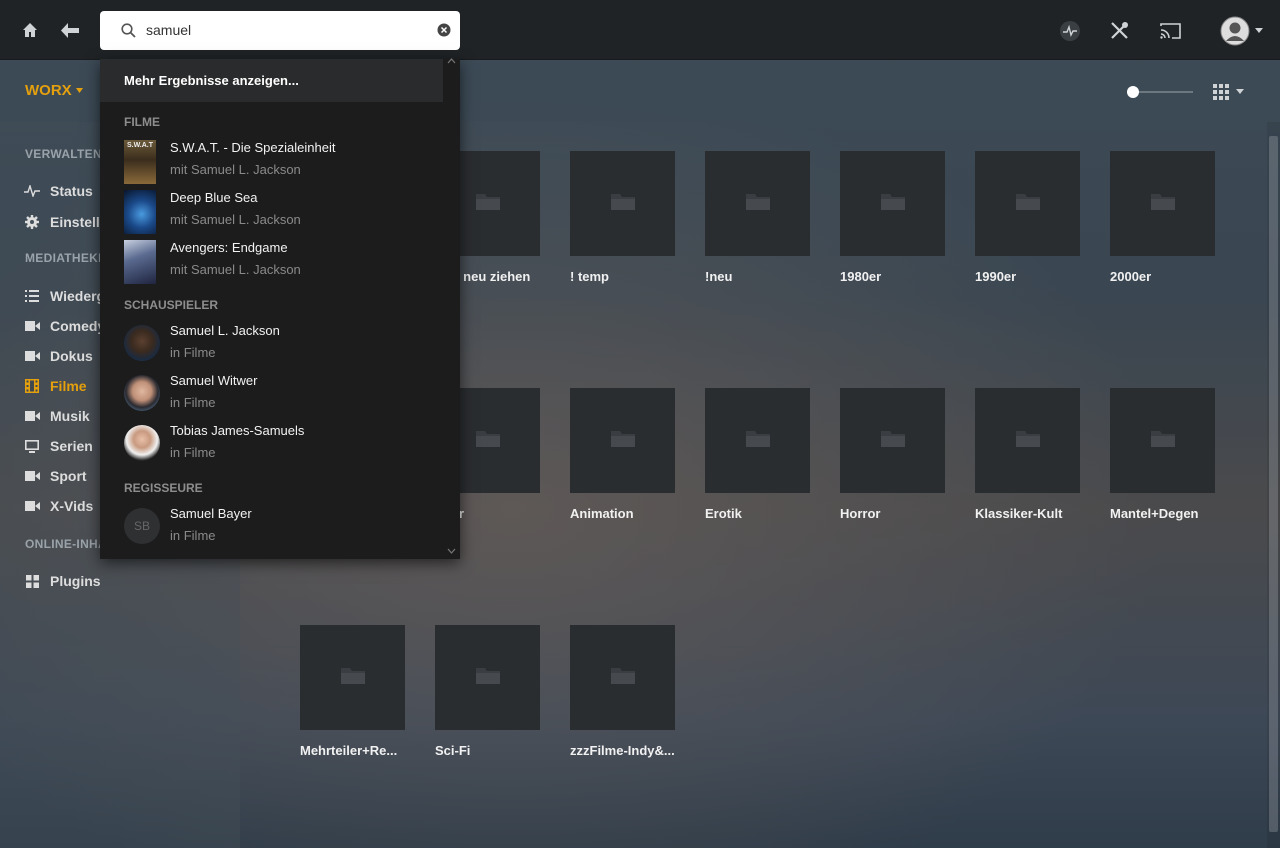  What do you see at coordinates (214, 380) in the screenshot?
I see `actor-name: Samuel Witwer` at bounding box center [214, 380].